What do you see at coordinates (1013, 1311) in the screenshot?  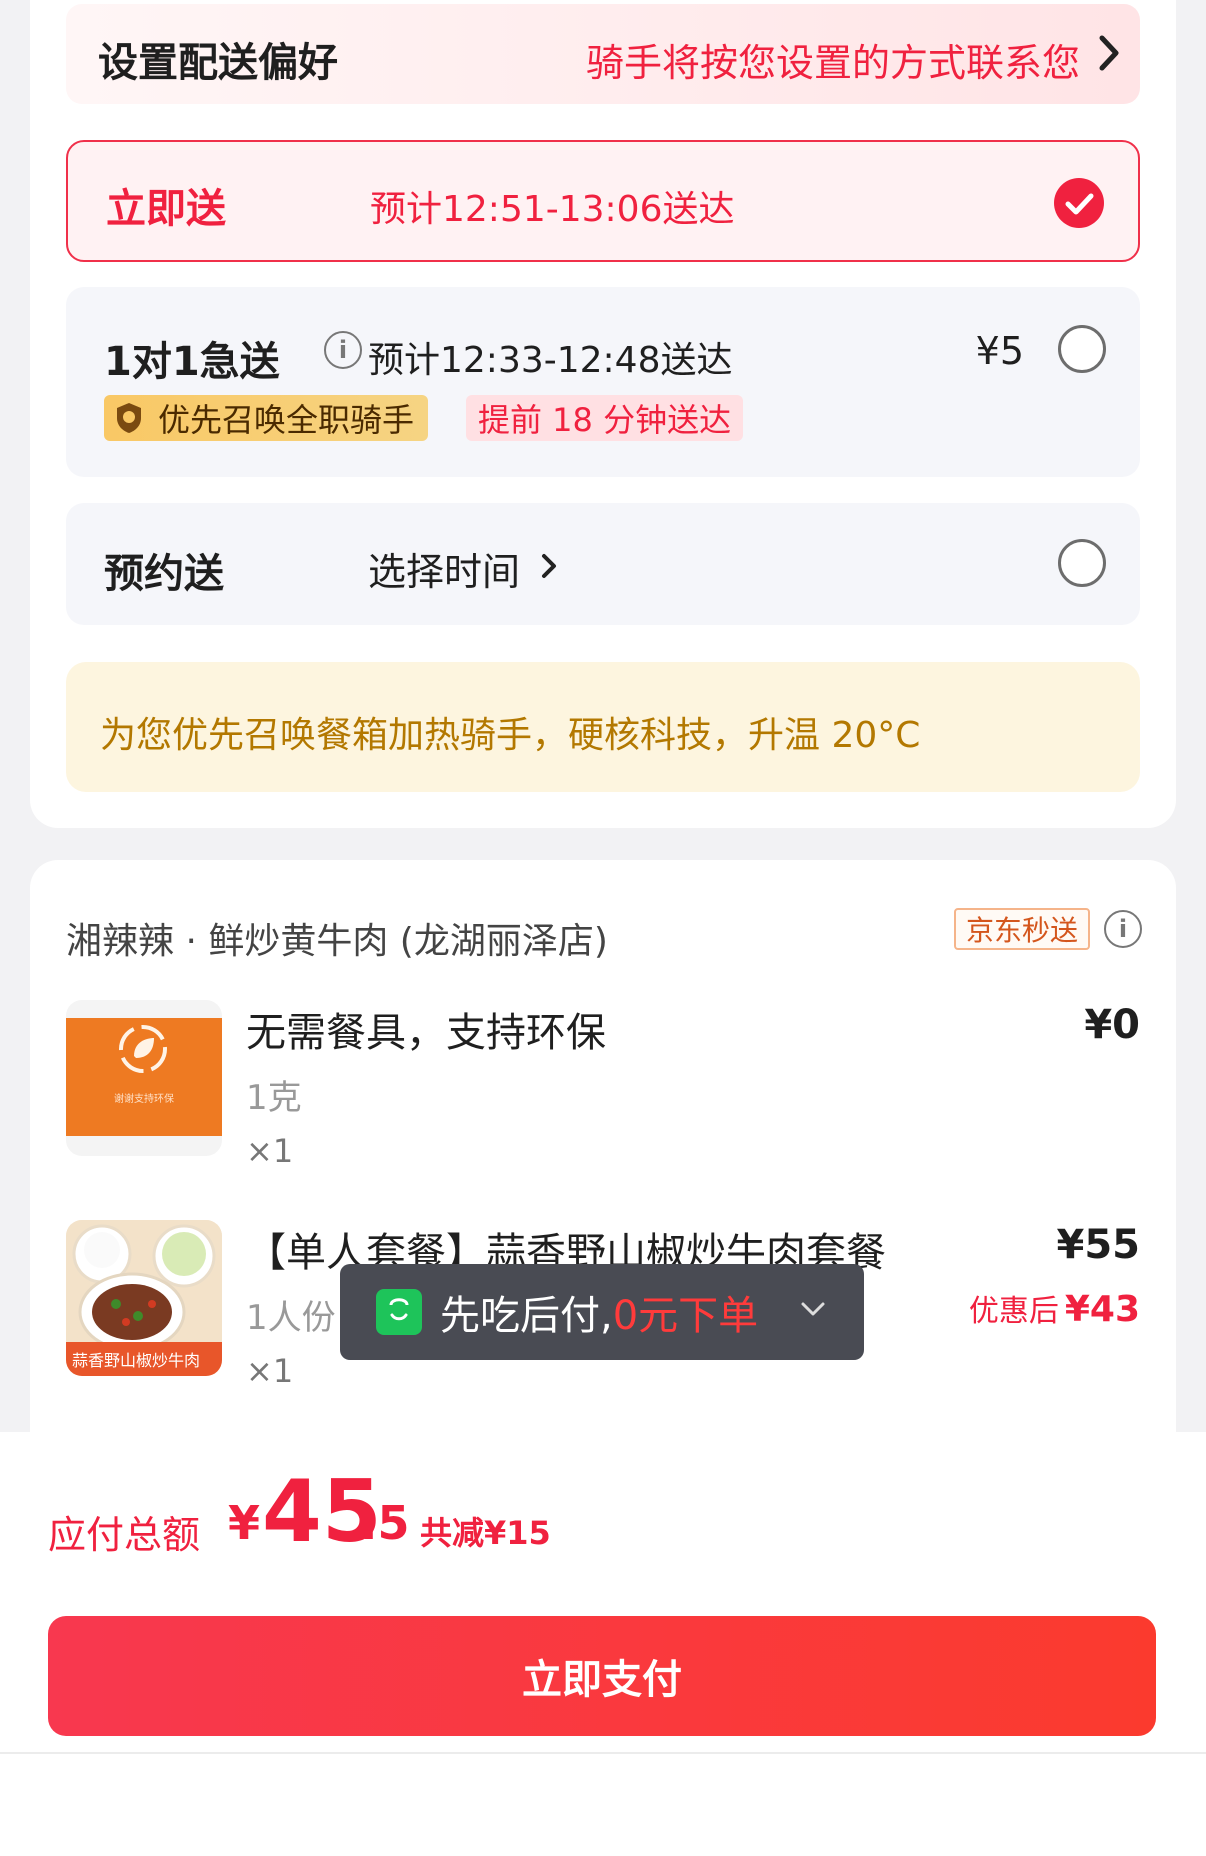 I see `discount-label: 优惠后` at bounding box center [1013, 1311].